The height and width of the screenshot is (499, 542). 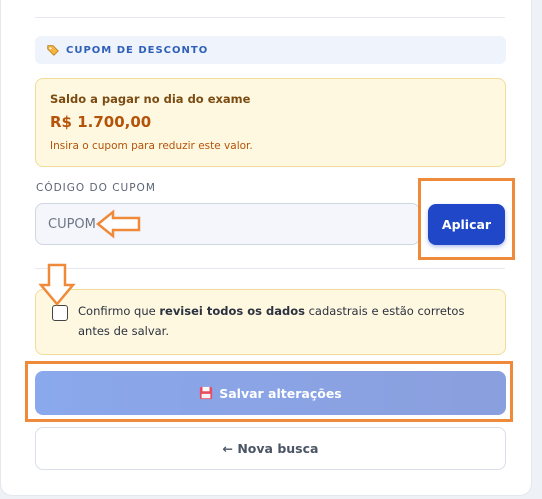 I want to click on left-arrow-annotation-icon, so click(x=118, y=224).